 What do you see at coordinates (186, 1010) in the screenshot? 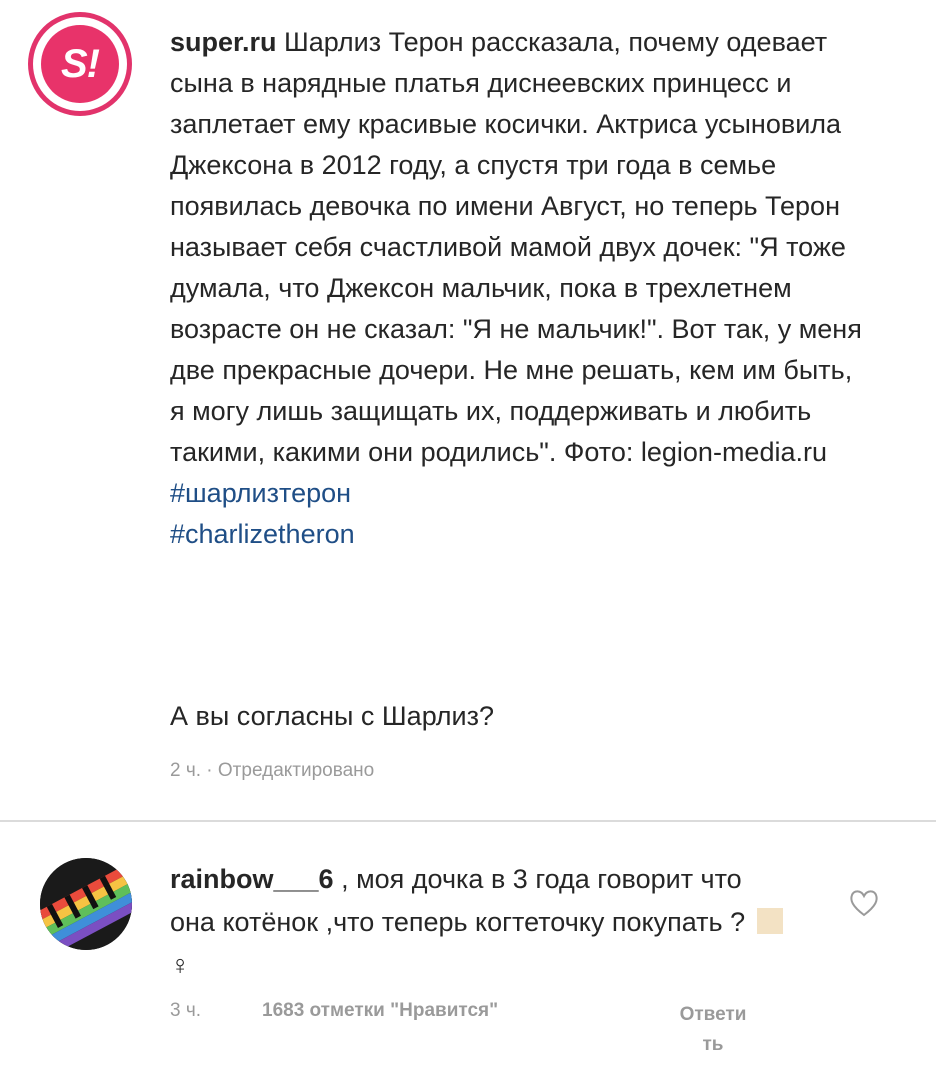
I see `comment-timestamp: 3 ч.` at bounding box center [186, 1010].